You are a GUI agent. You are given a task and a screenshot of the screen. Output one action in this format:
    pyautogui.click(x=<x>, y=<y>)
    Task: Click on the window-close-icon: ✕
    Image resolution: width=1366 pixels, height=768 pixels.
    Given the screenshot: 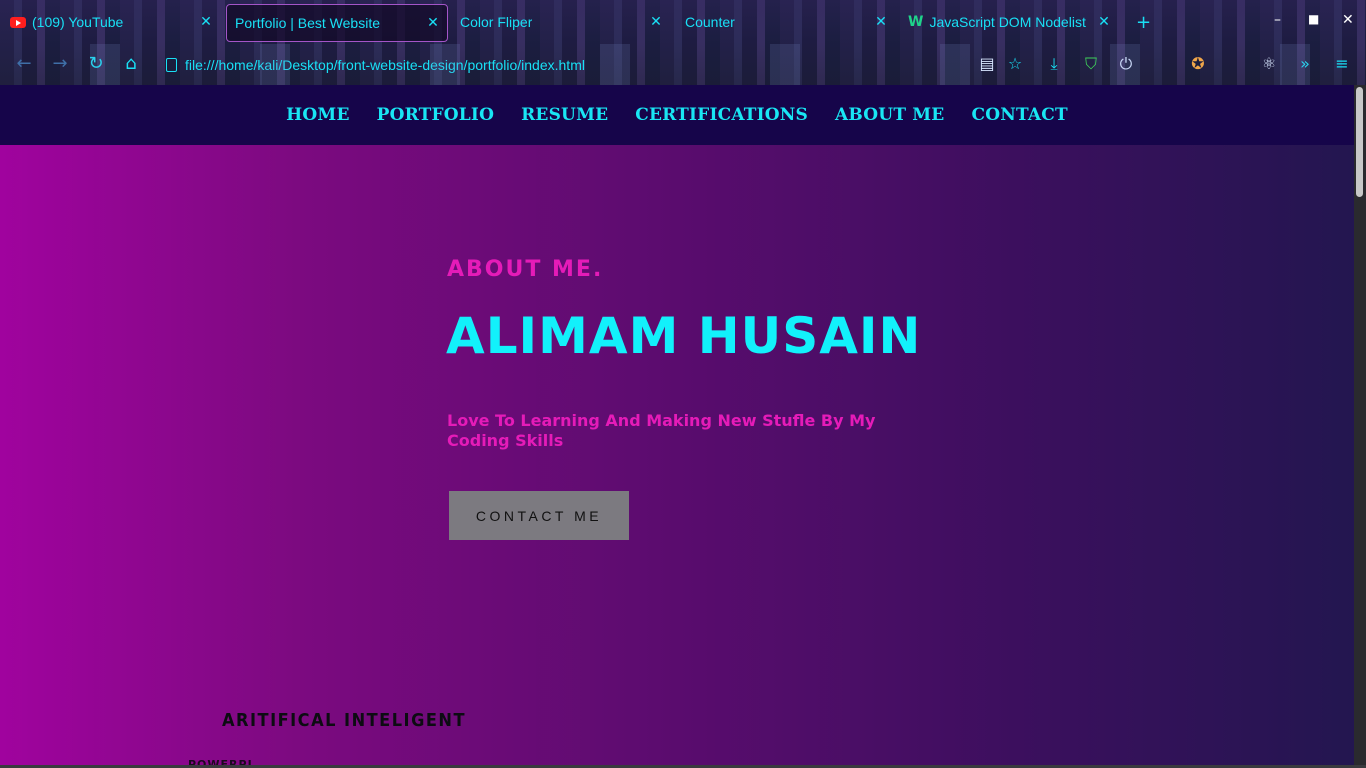 What is the action you would take?
    pyautogui.click(x=1348, y=20)
    